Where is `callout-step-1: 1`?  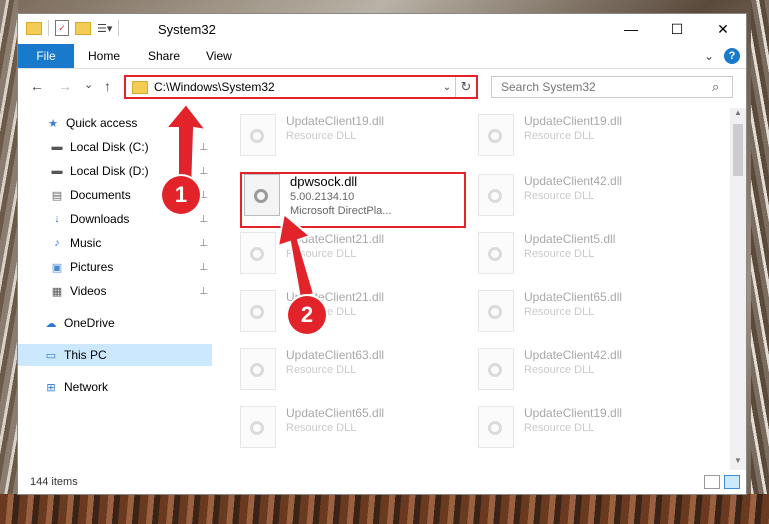
callout-step-1: 1 is located at coordinates (181, 195).